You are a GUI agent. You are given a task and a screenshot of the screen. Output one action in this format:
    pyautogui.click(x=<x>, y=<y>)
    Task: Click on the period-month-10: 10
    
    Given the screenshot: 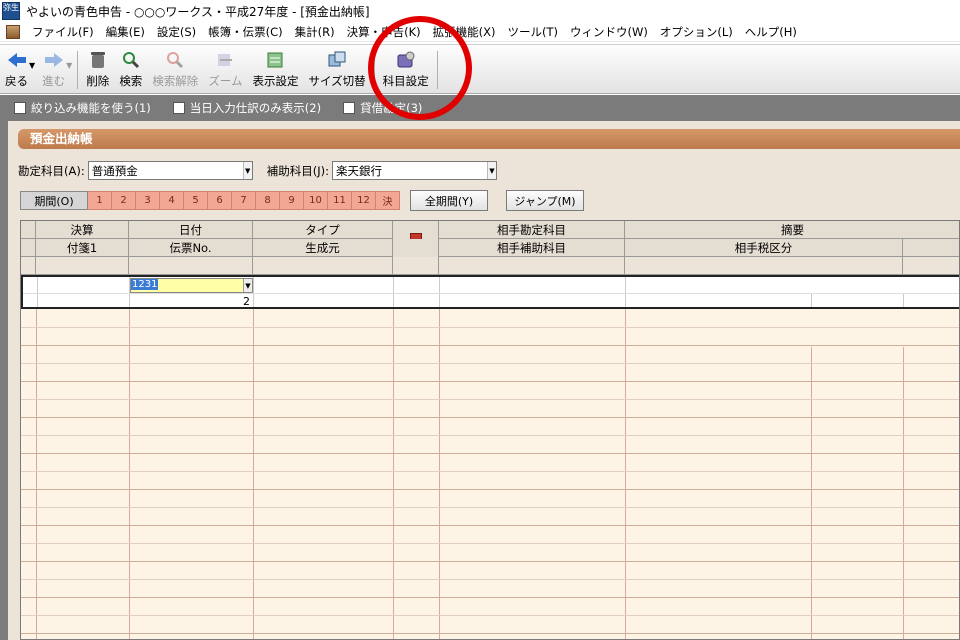 What is the action you would take?
    pyautogui.click(x=316, y=200)
    